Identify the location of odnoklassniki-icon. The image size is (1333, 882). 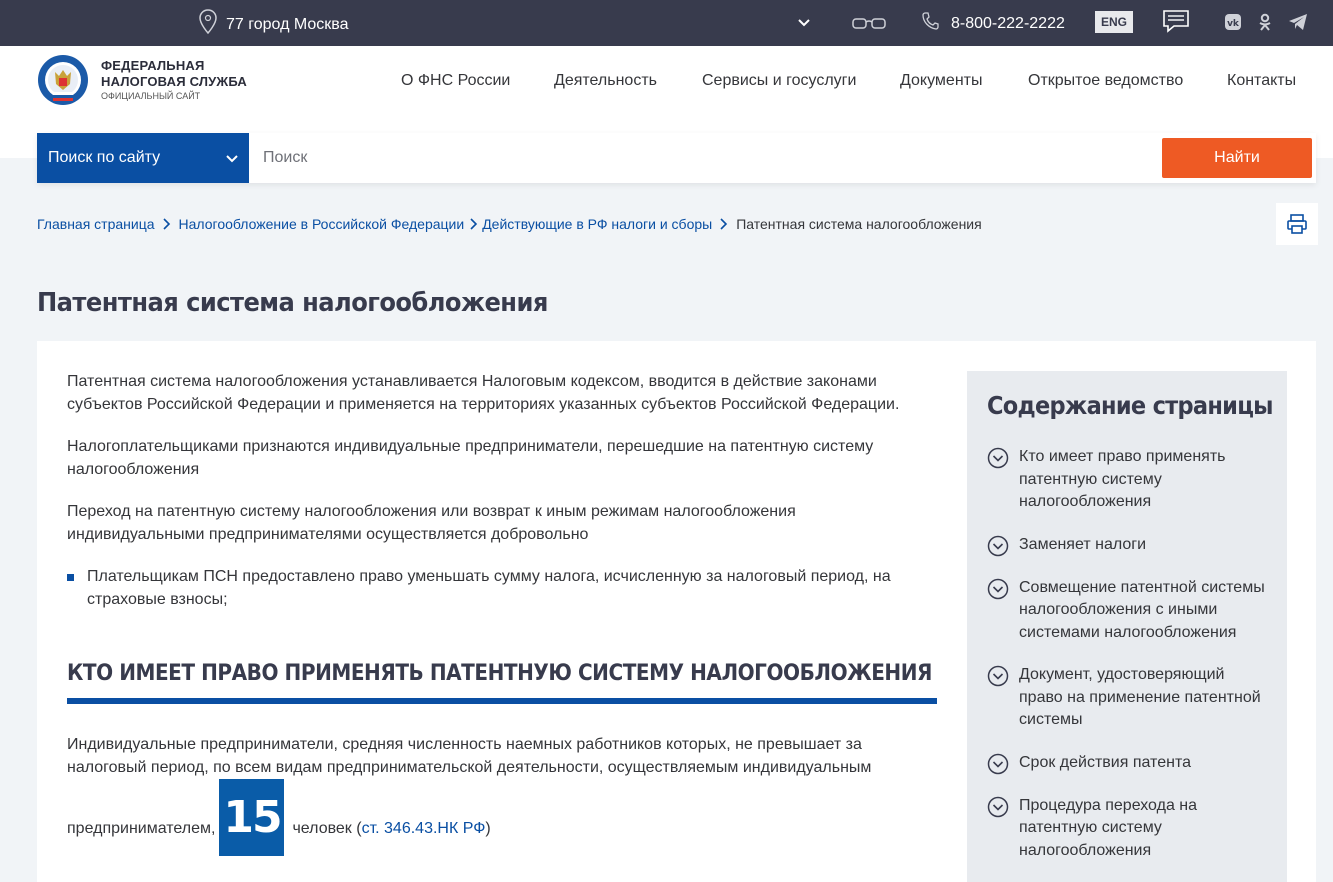
(1265, 24).